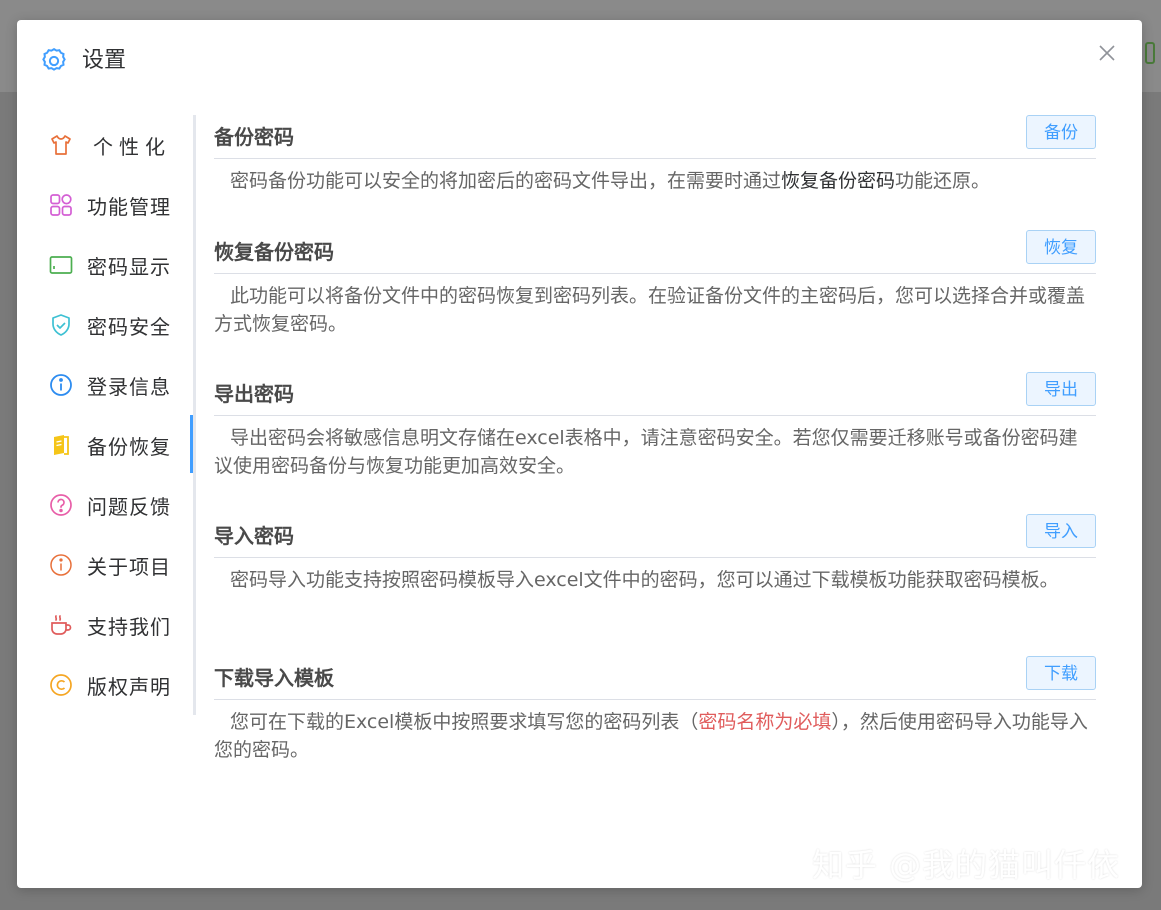  Describe the element at coordinates (129, 506) in the screenshot. I see `sidebar-item-label: 问题反馈` at that location.